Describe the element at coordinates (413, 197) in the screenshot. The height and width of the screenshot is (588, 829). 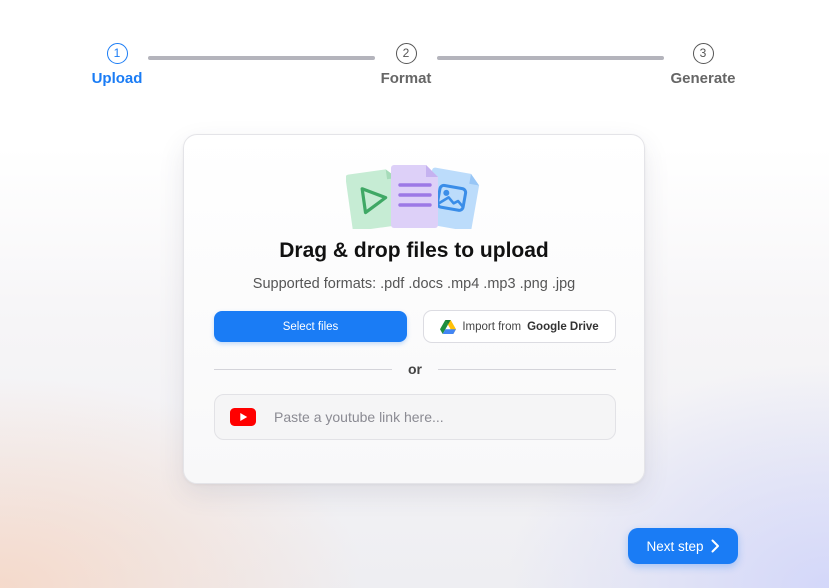
I see `document-files-icon` at that location.